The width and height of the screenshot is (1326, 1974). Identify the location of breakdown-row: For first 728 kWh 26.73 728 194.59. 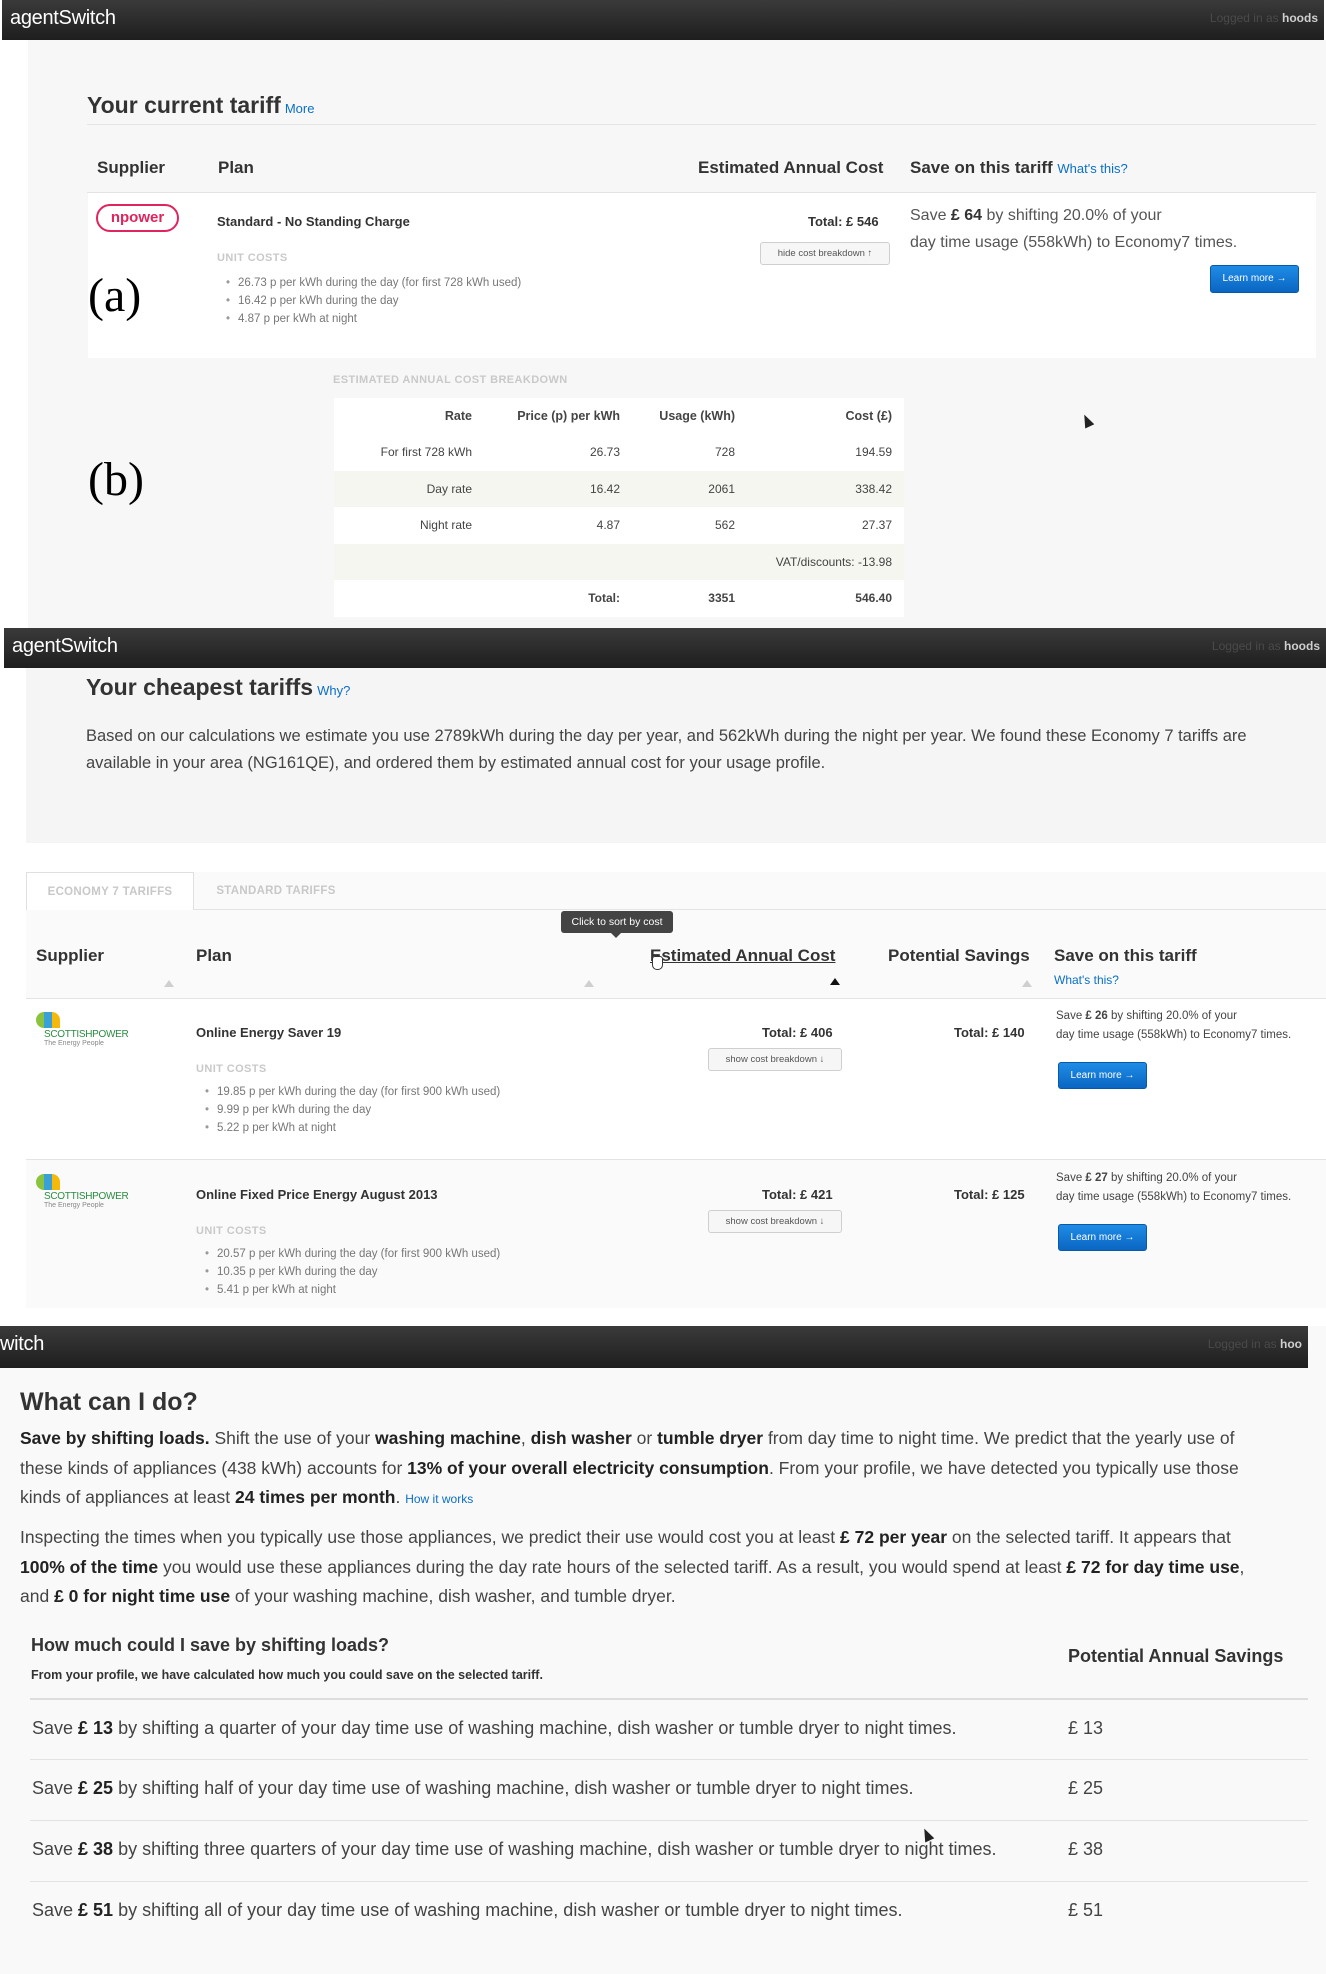
(619, 452).